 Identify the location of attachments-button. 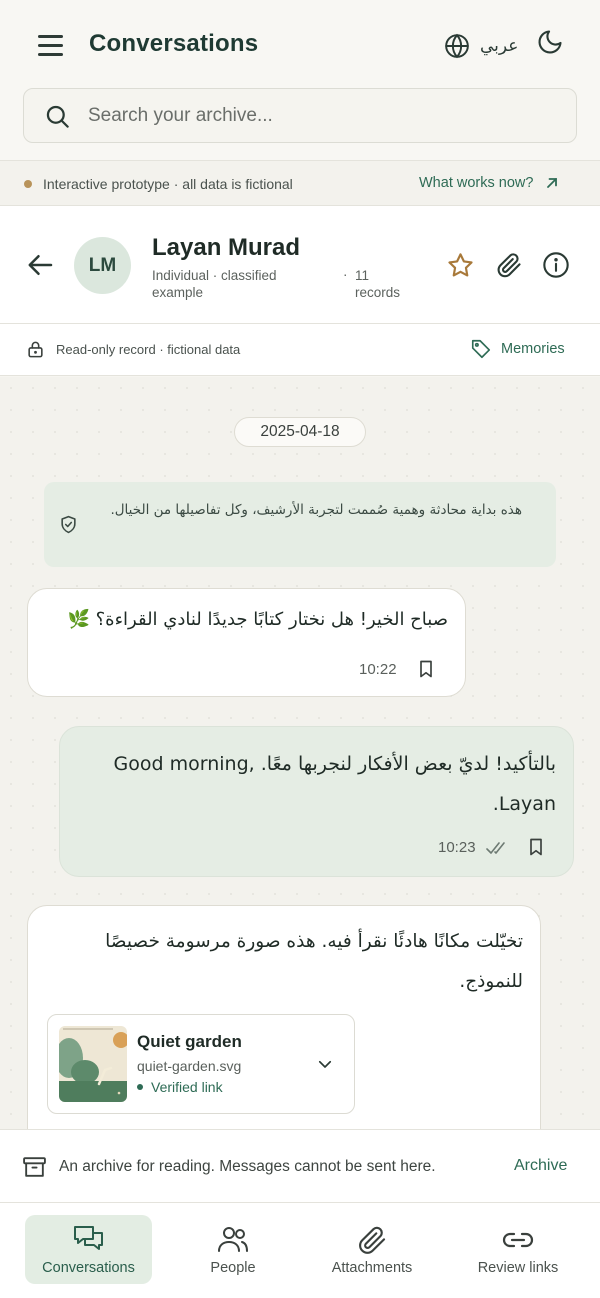
(510, 266).